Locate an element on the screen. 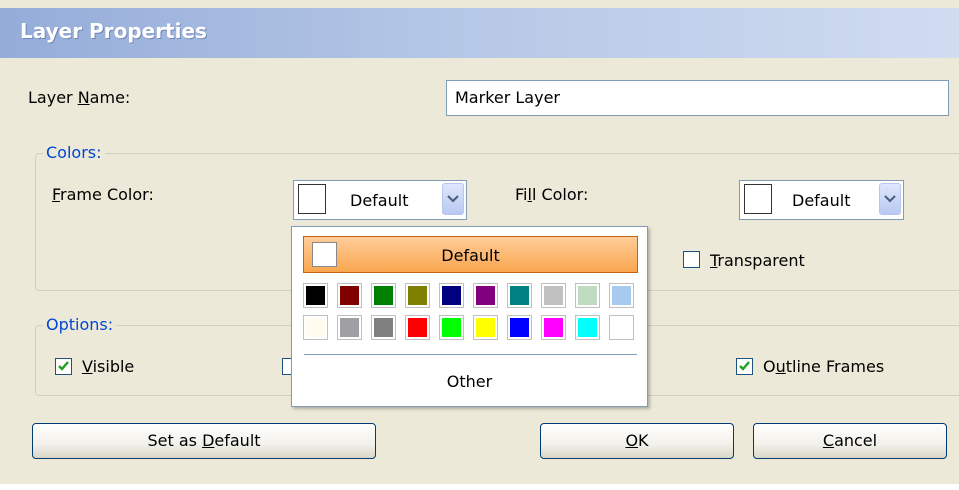 The height and width of the screenshot is (490, 959). fill-color-combo: Default is located at coordinates (821, 200).